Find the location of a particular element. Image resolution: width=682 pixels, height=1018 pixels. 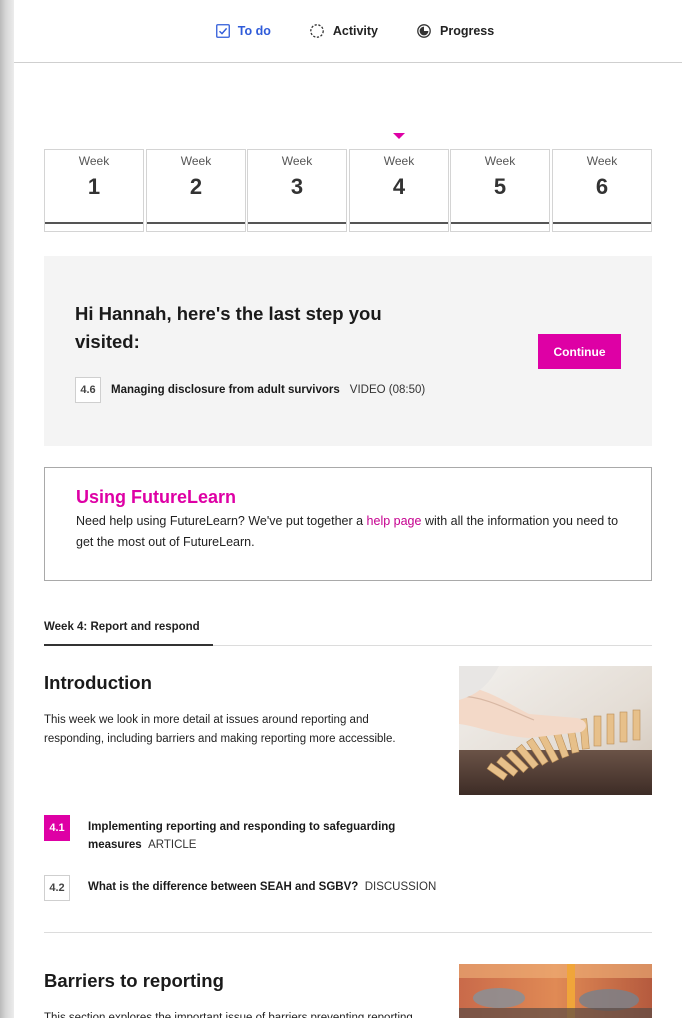

week-number: 2 is located at coordinates (196, 186).